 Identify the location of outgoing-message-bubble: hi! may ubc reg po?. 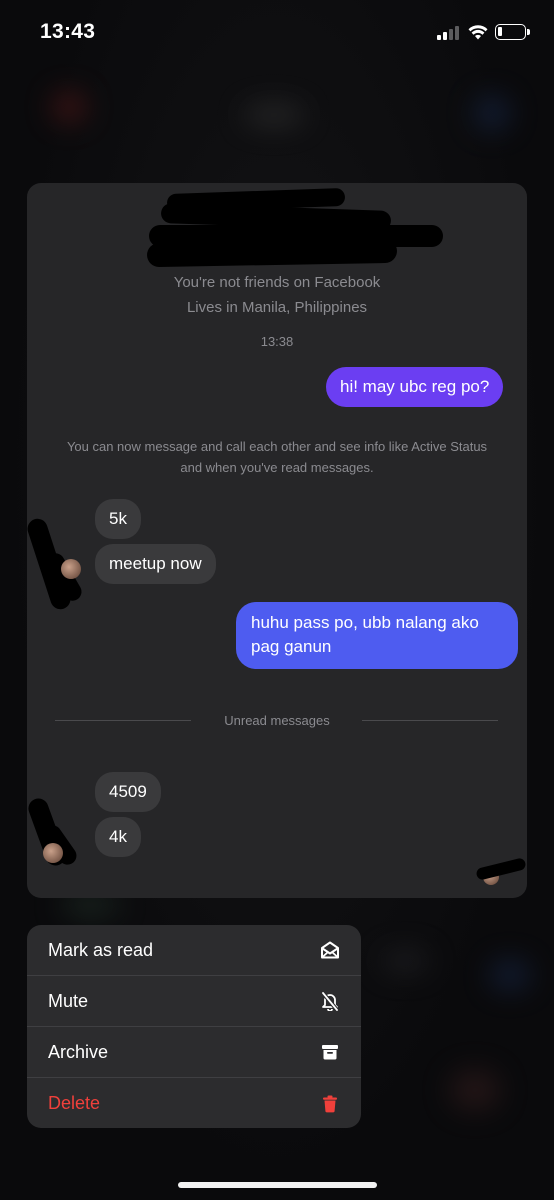
(415, 387).